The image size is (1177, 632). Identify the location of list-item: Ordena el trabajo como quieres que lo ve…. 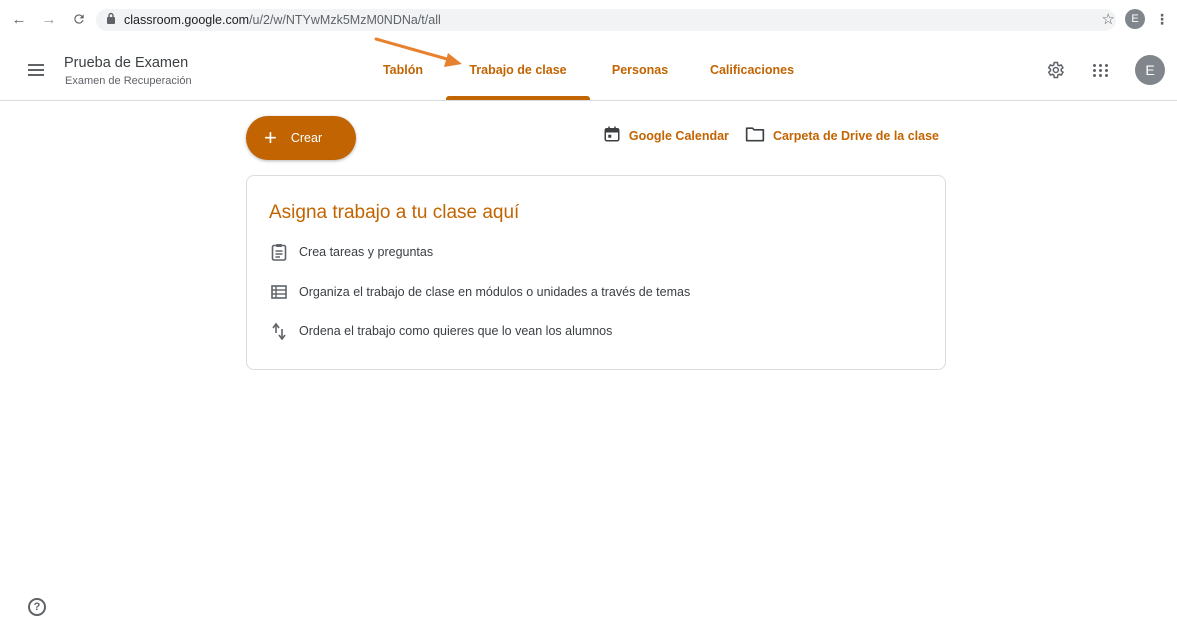
(440, 331).